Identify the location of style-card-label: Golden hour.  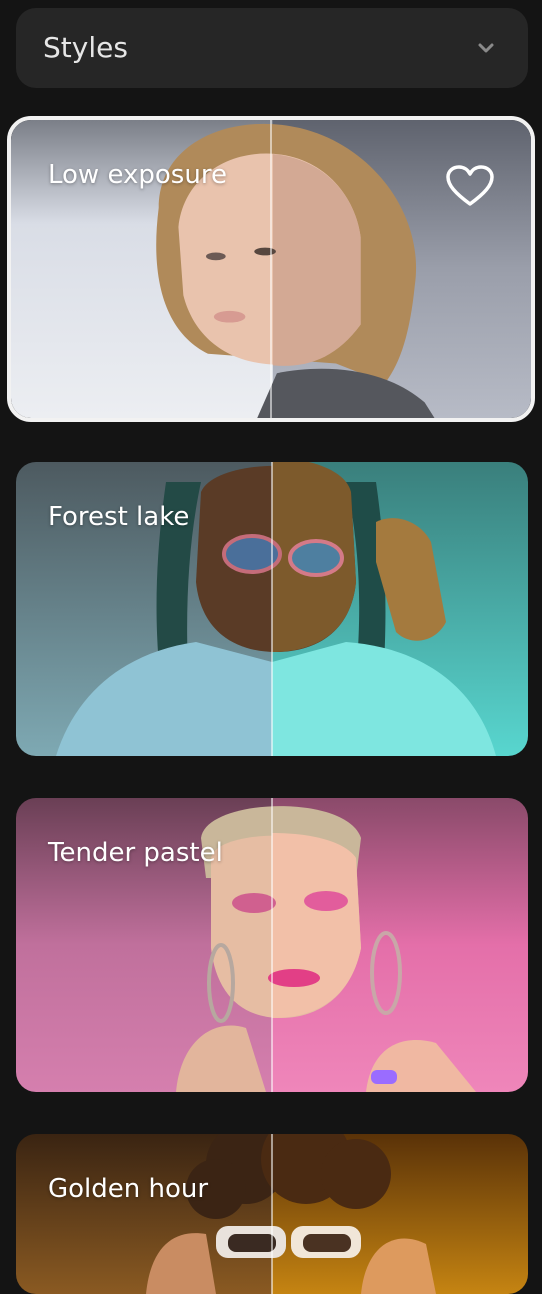
(128, 1189).